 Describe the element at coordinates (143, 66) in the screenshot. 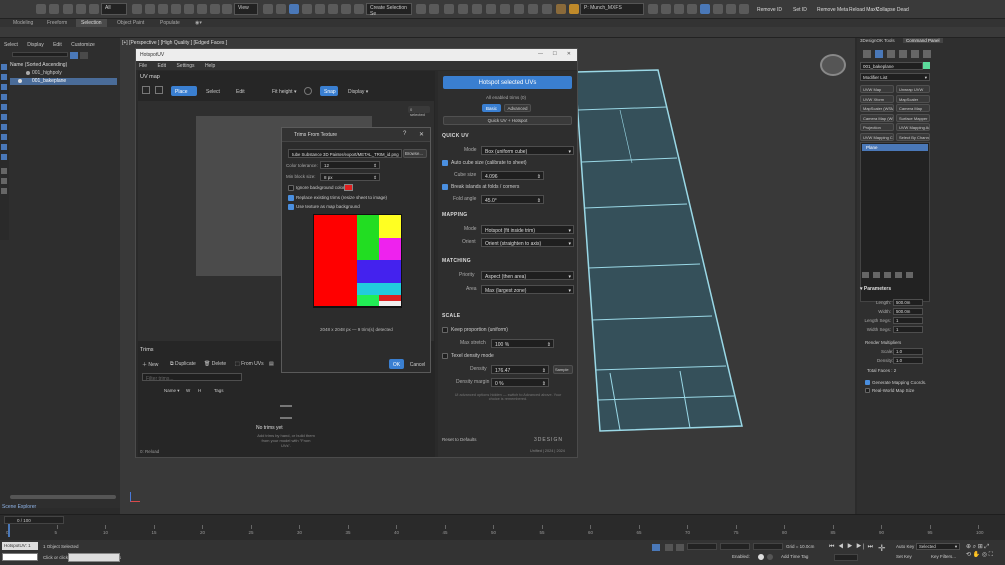

I see `menu-file: File` at that location.